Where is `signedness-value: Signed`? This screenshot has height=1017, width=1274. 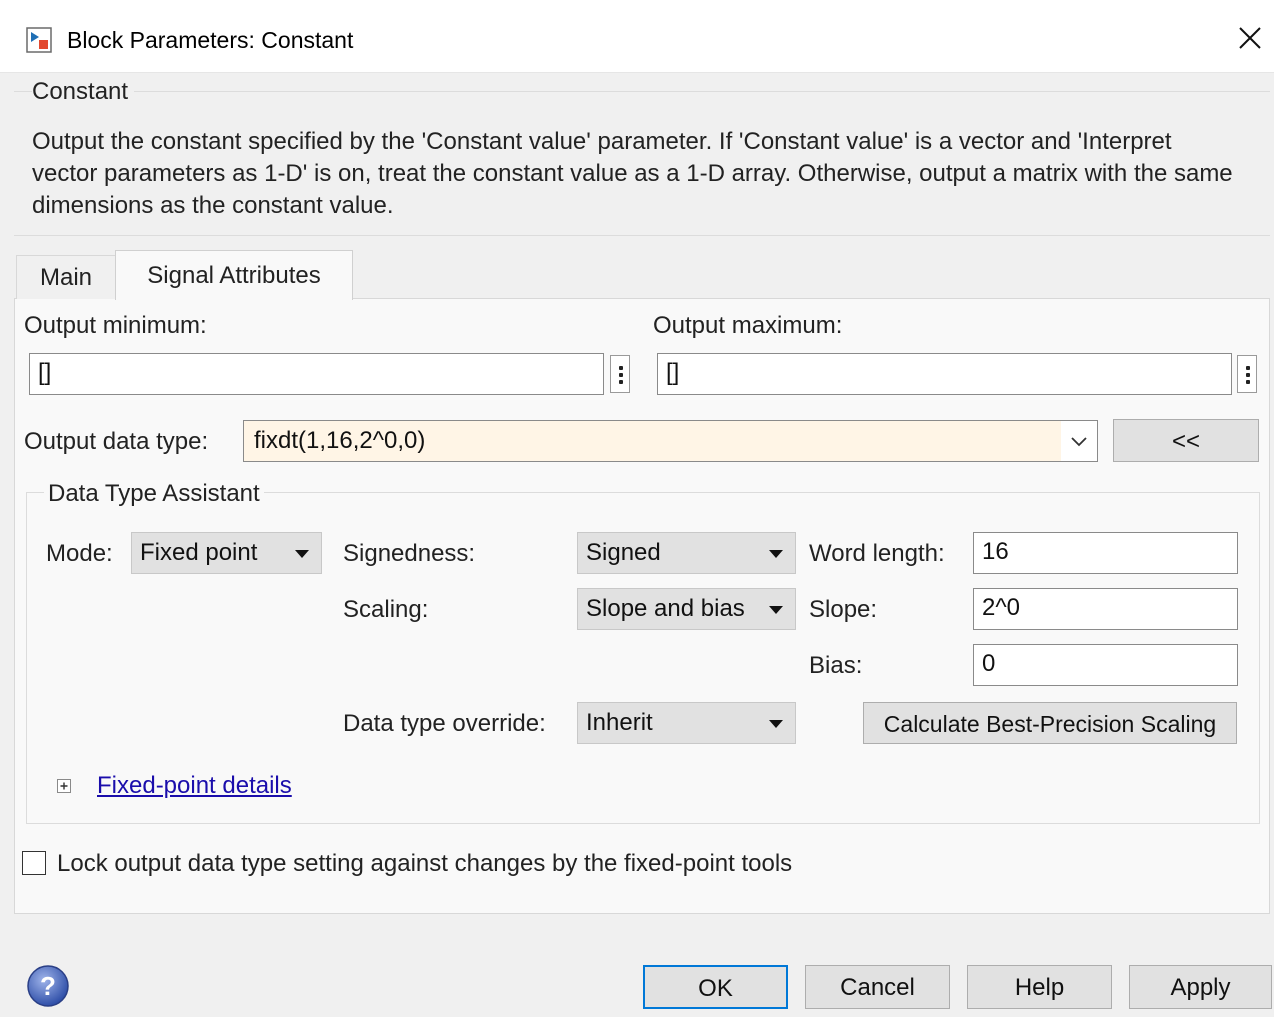 signedness-value: Signed is located at coordinates (623, 552).